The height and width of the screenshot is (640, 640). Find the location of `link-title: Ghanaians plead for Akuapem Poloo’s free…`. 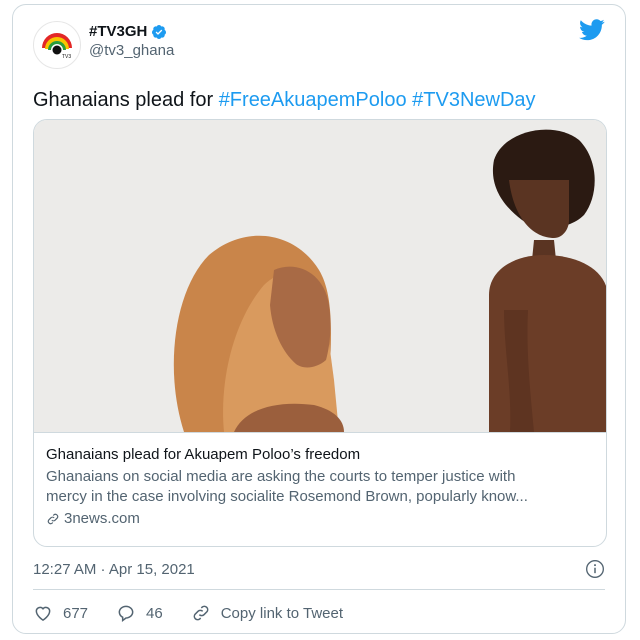

link-title: Ghanaians plead for Akuapem Poloo’s free… is located at coordinates (320, 455).